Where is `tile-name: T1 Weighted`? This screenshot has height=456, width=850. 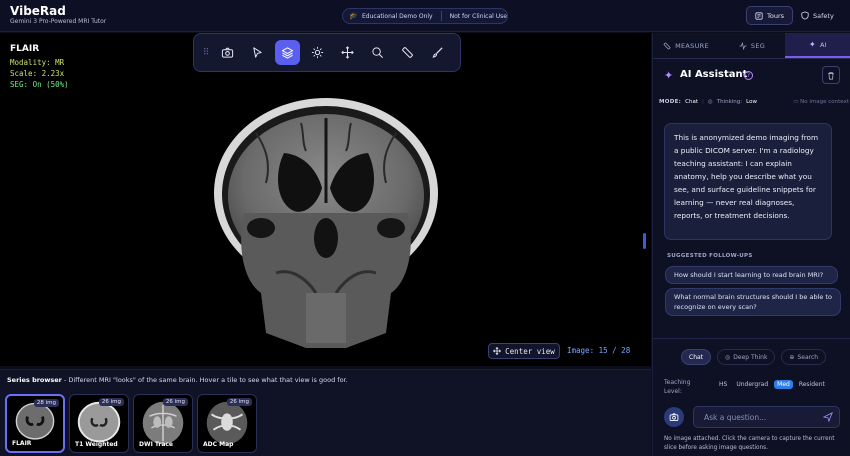
tile-name: T1 Weighted is located at coordinates (96, 444).